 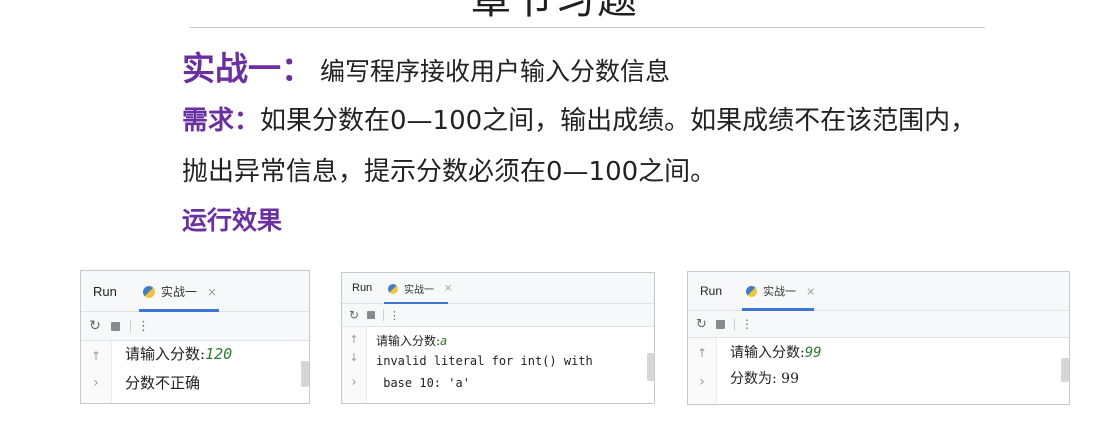 What do you see at coordinates (221, 121) in the screenshot?
I see `requirement-label: 需求：` at bounding box center [221, 121].